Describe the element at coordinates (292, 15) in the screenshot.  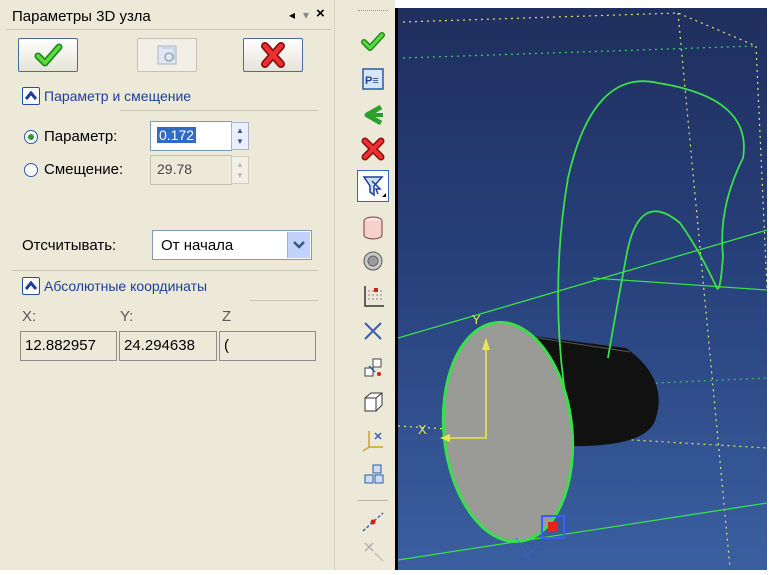
I see `pin-icon: ◂` at that location.